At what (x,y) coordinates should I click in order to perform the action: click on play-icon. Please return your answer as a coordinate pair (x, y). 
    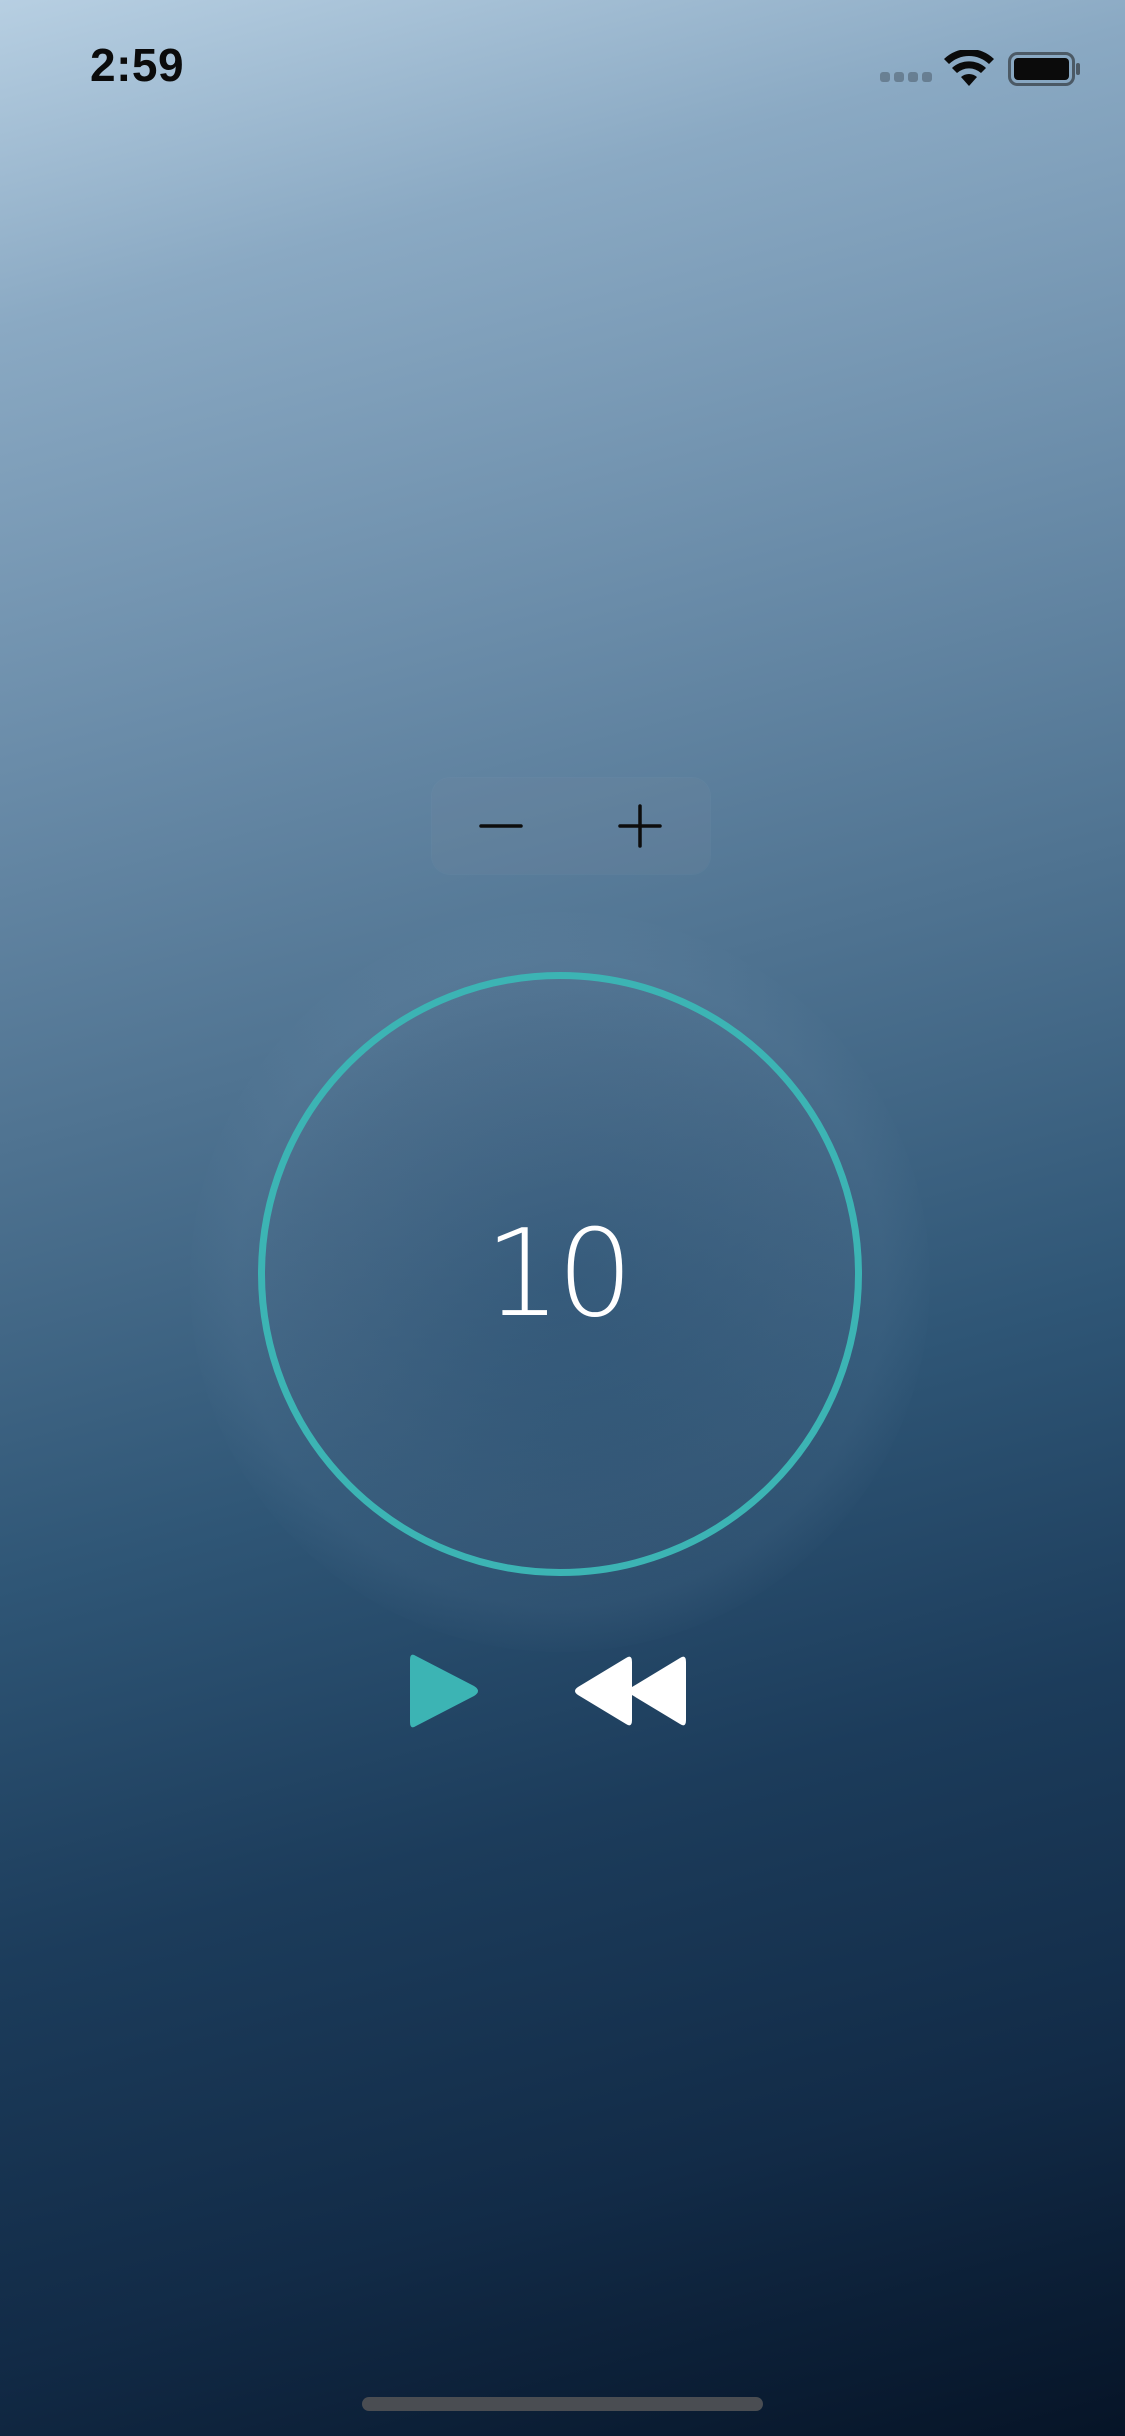
    Looking at the image, I should click on (444, 1691).